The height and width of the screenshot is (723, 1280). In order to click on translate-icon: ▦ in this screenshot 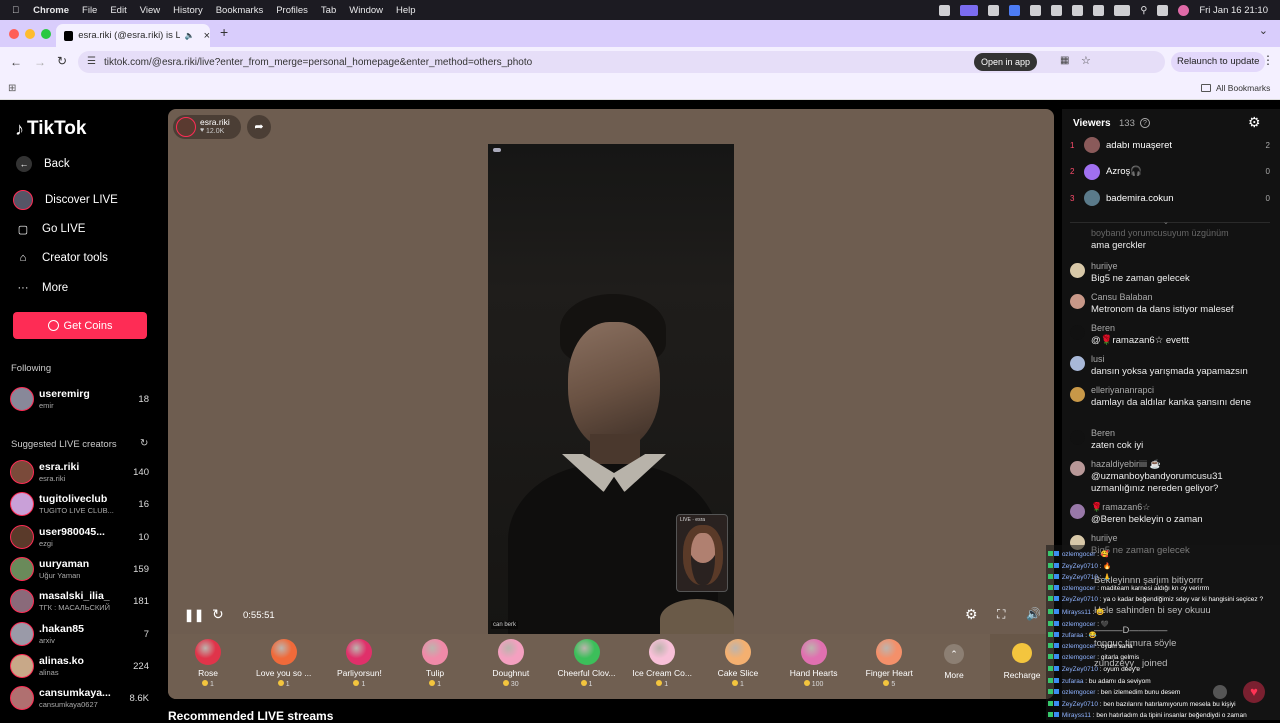, I will do `click(1064, 60)`.